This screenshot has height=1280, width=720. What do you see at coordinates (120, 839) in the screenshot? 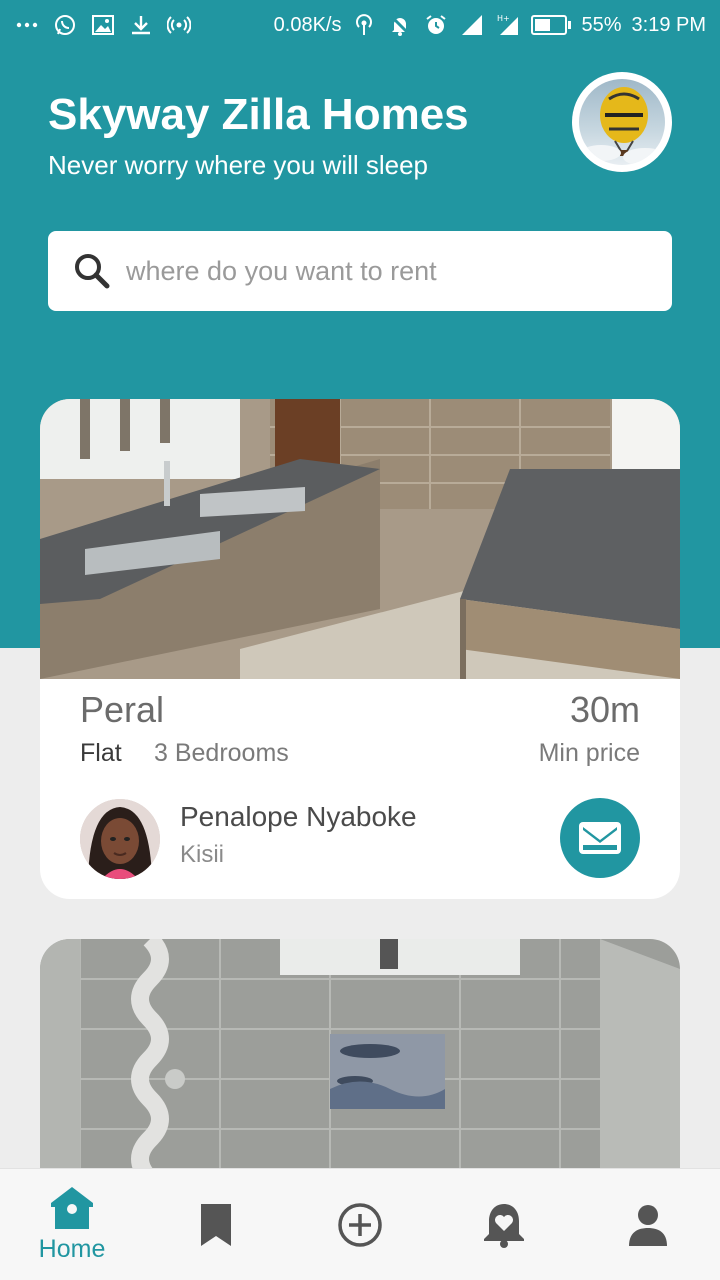
I see `owner-avatar` at bounding box center [120, 839].